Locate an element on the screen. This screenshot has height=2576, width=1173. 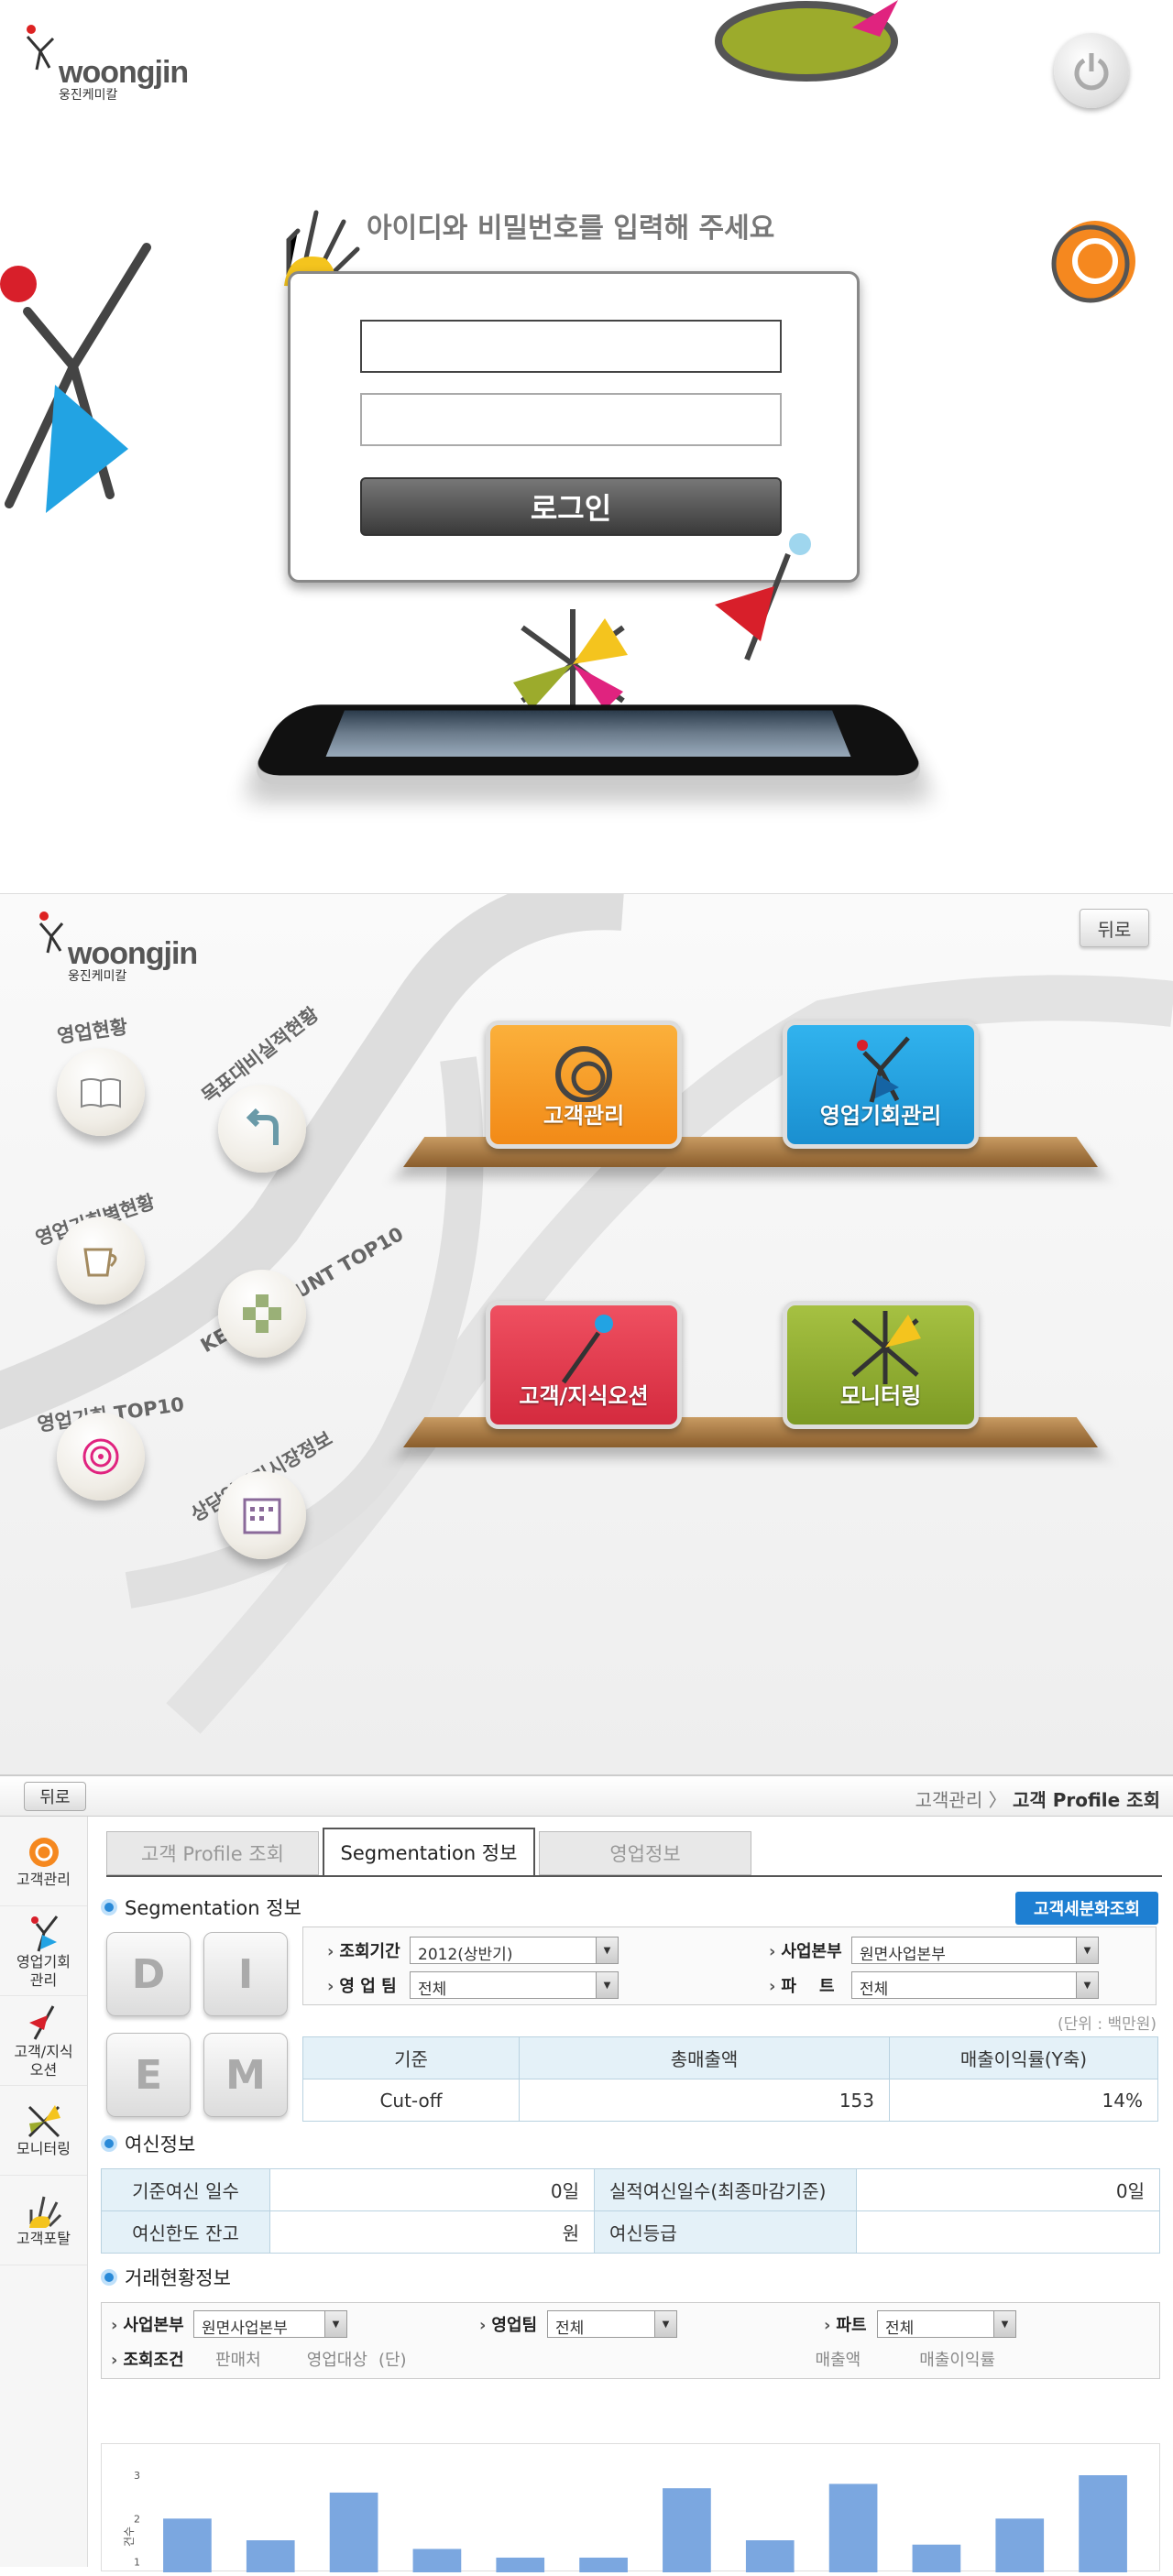
key-m-button: M is located at coordinates (246, 2075).